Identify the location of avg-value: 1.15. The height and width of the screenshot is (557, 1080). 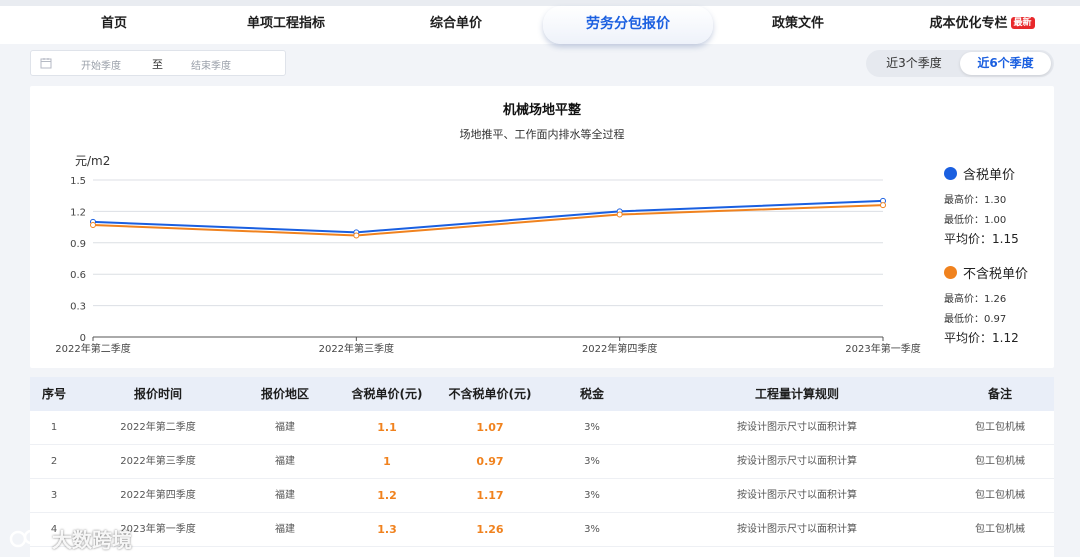
(1005, 239).